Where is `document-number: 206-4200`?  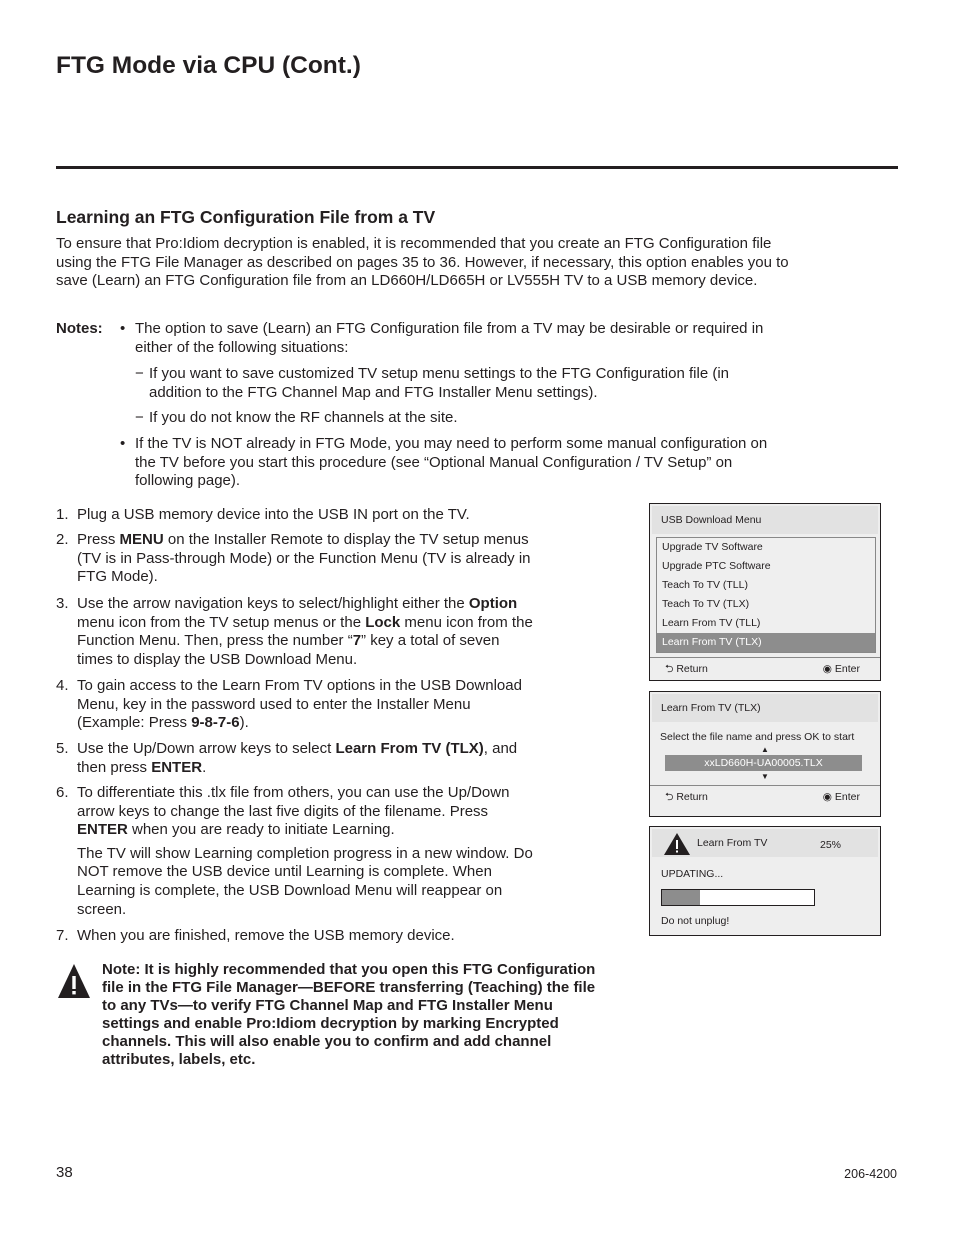
document-number: 206-4200 is located at coordinates (870, 1174).